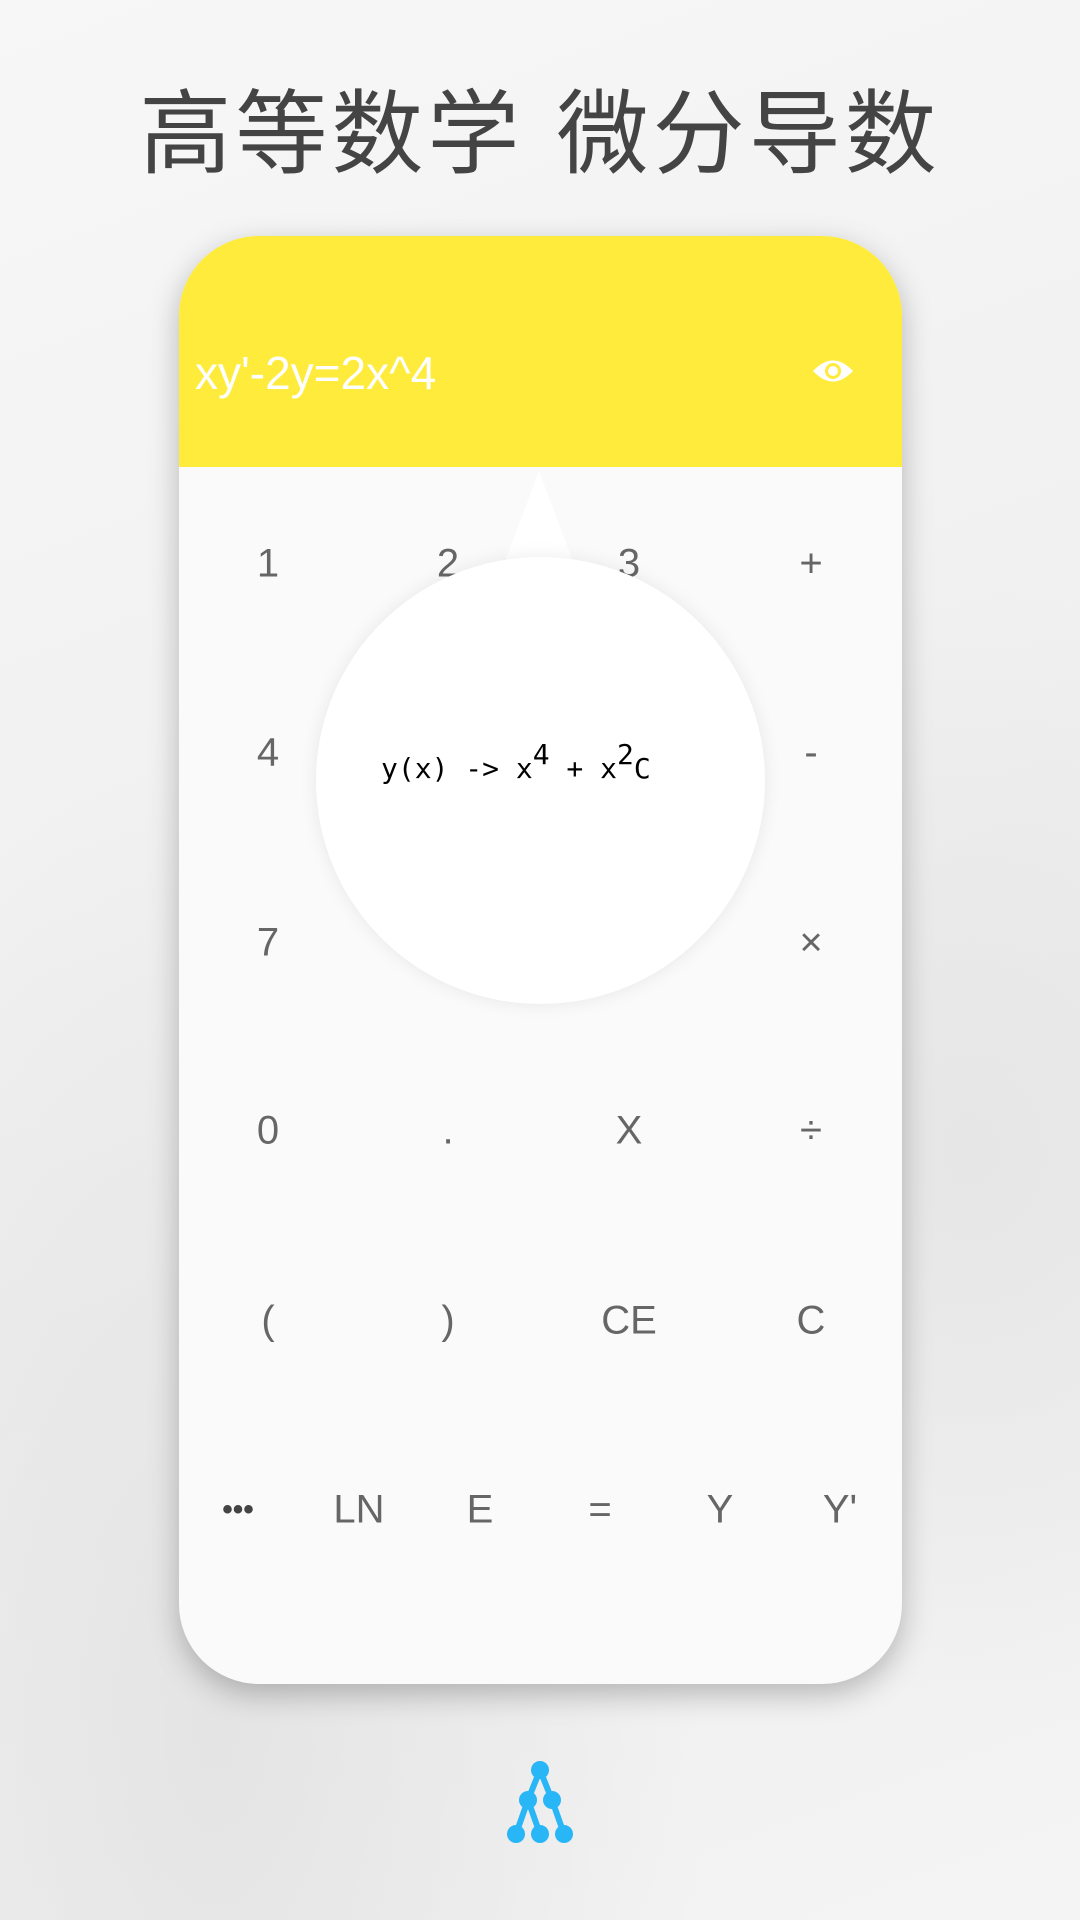 Image resolution: width=1080 pixels, height=1920 pixels. I want to click on key-button: CE, so click(629, 1321).